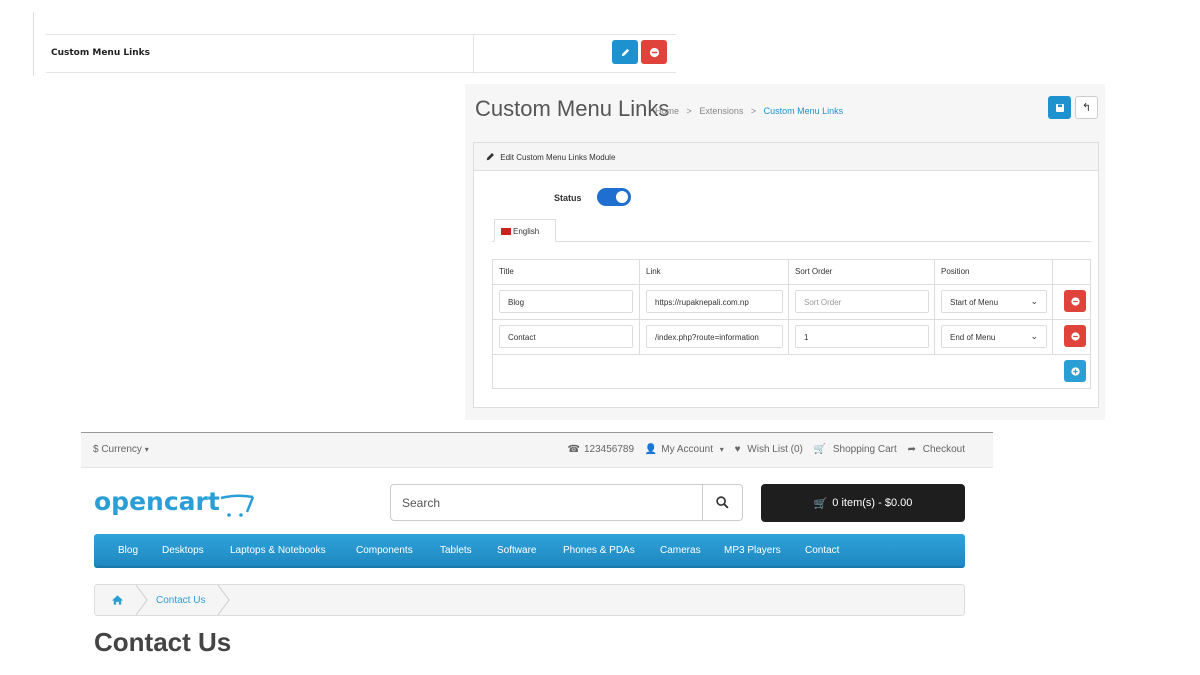 This screenshot has width=1200, height=675. Describe the element at coordinates (100, 53) in the screenshot. I see `module-row-label: Custom Menu Links` at that location.